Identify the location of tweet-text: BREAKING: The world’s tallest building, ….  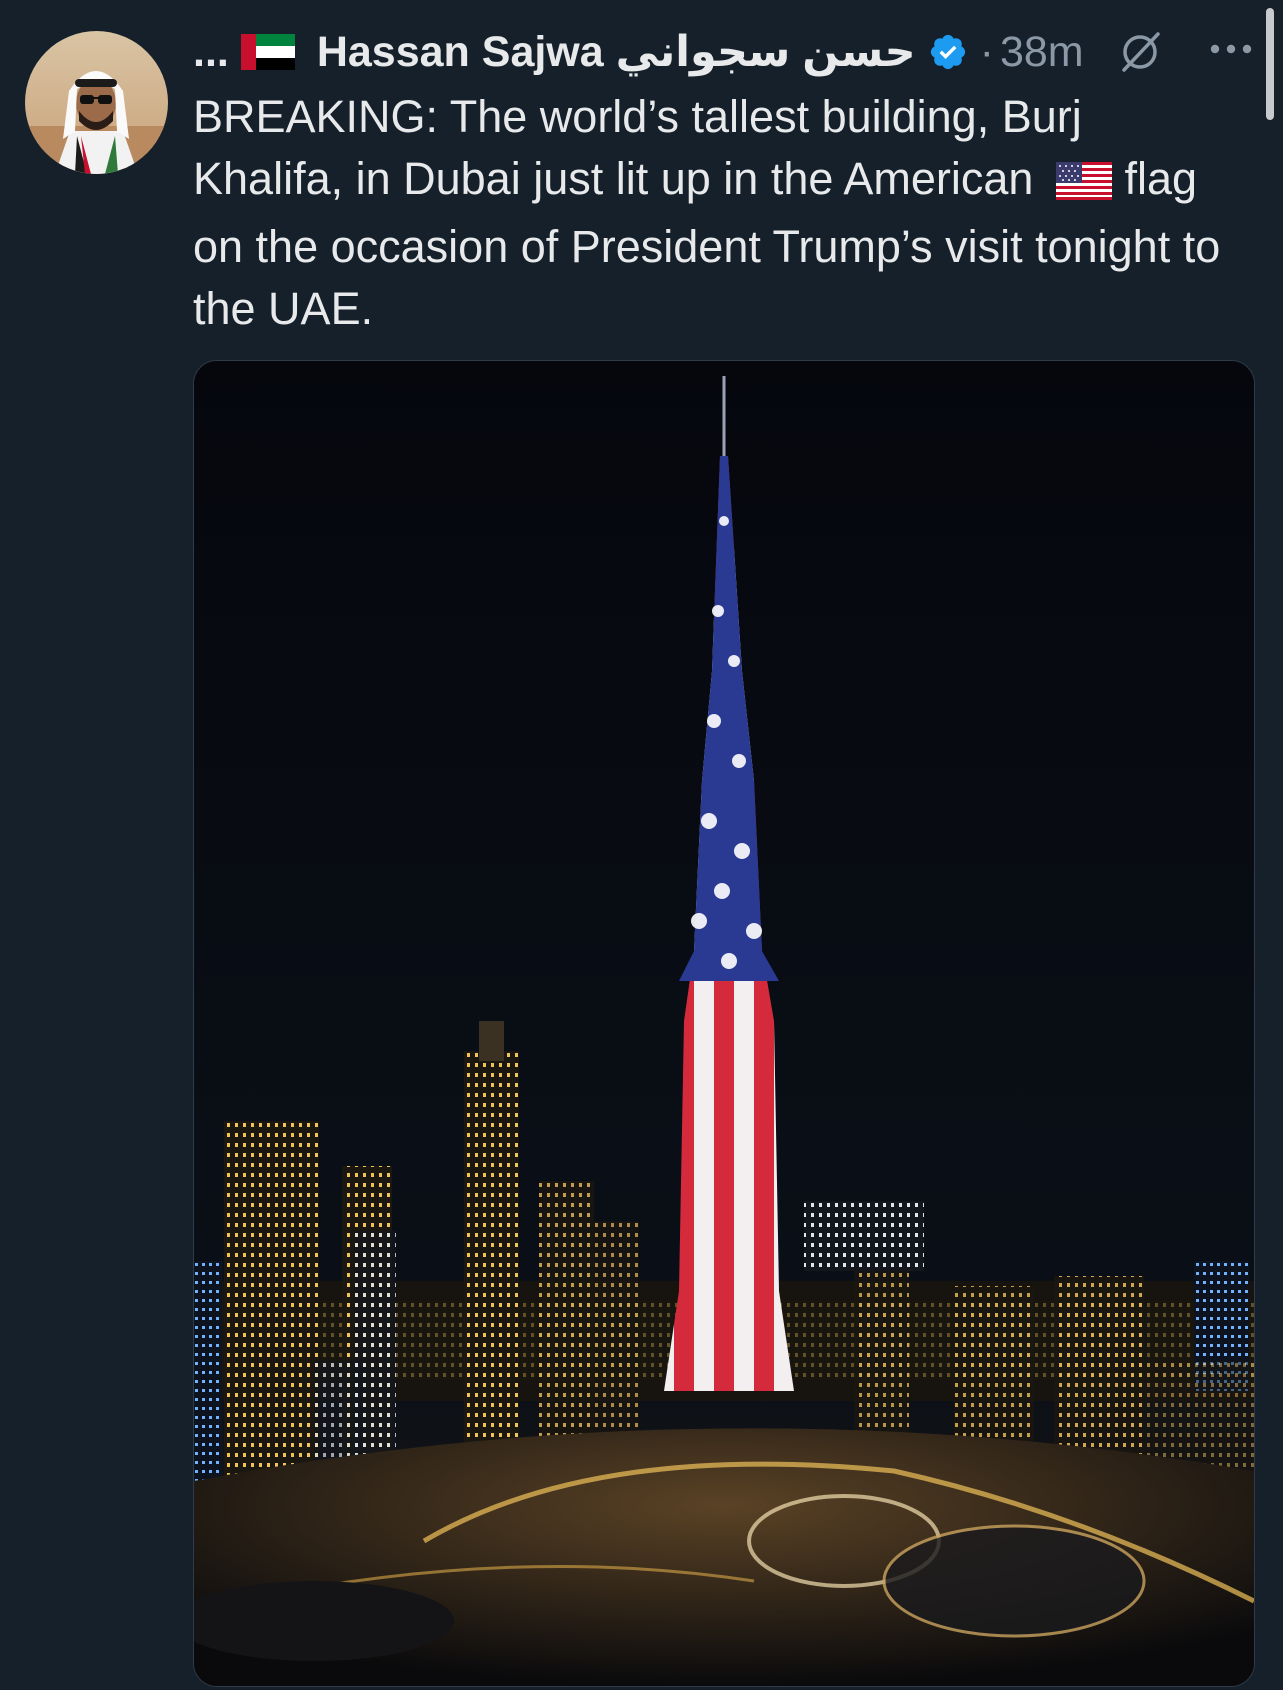
(718, 213).